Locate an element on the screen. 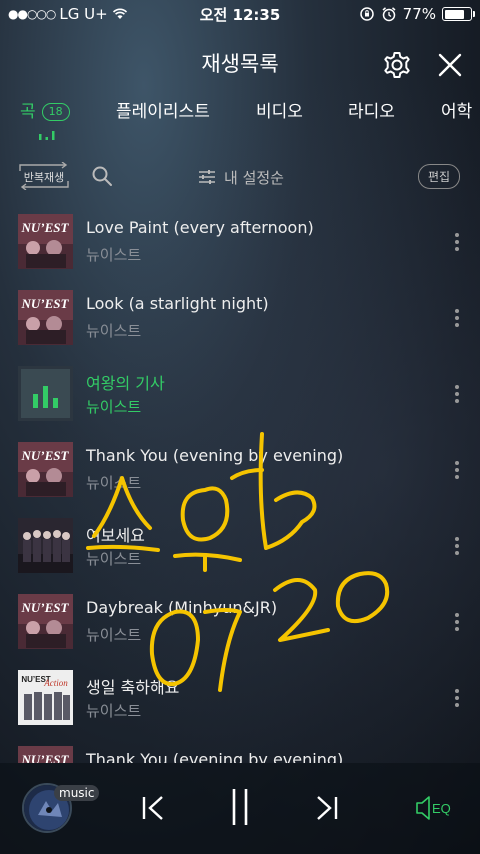 This screenshot has width=480, height=854. song-row: 여보세요 뉴이스트 is located at coordinates (240, 545).